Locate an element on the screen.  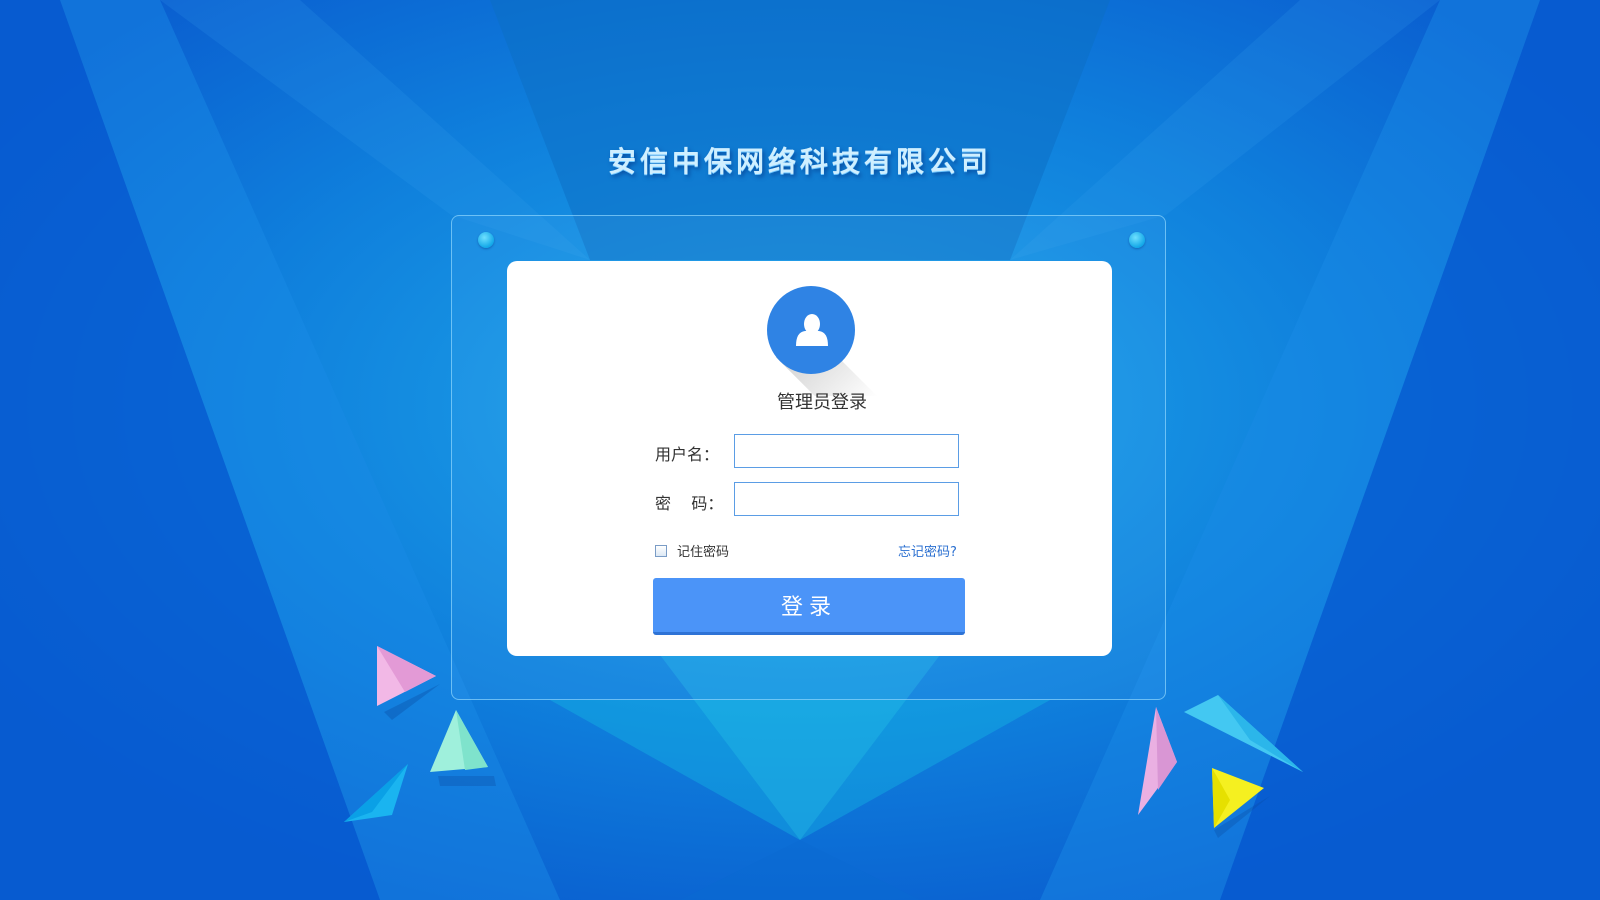
company-title: 安信中保网络科技有限公司 is located at coordinates (799, 161).